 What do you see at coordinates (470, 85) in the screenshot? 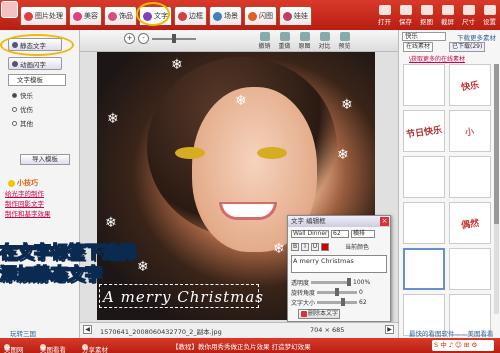
I see `material-thumb: 快乐` at bounding box center [470, 85].